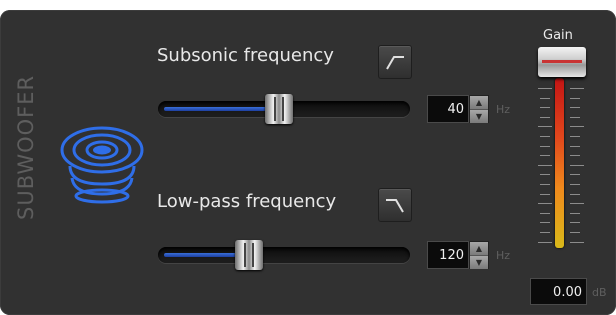 The image size is (616, 315). I want to click on gain-unit-label: dB, so click(599, 292).